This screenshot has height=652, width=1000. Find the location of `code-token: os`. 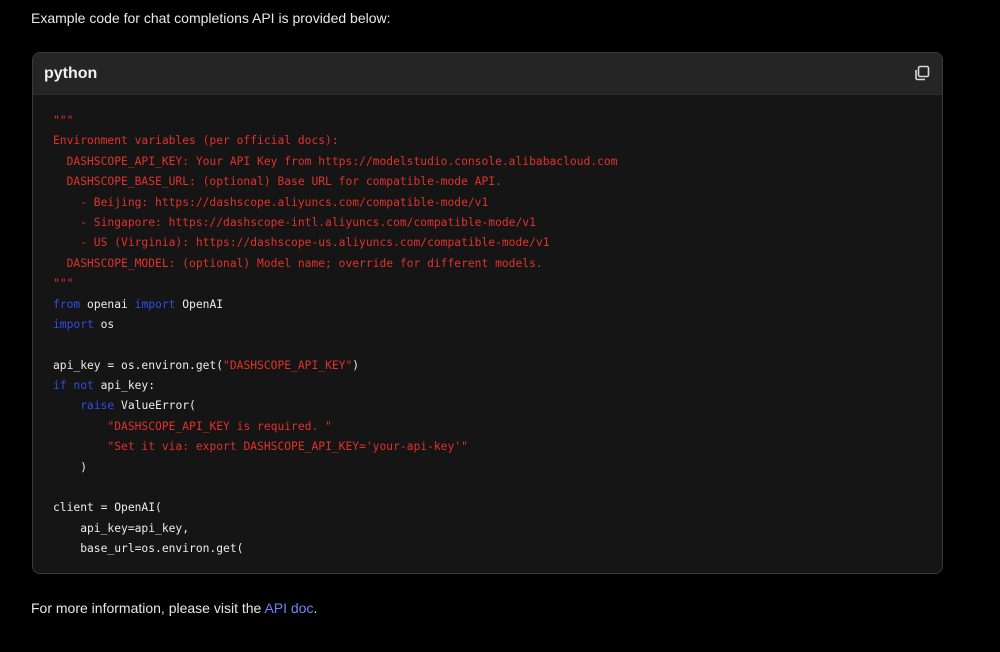

code-token: os is located at coordinates (104, 324).